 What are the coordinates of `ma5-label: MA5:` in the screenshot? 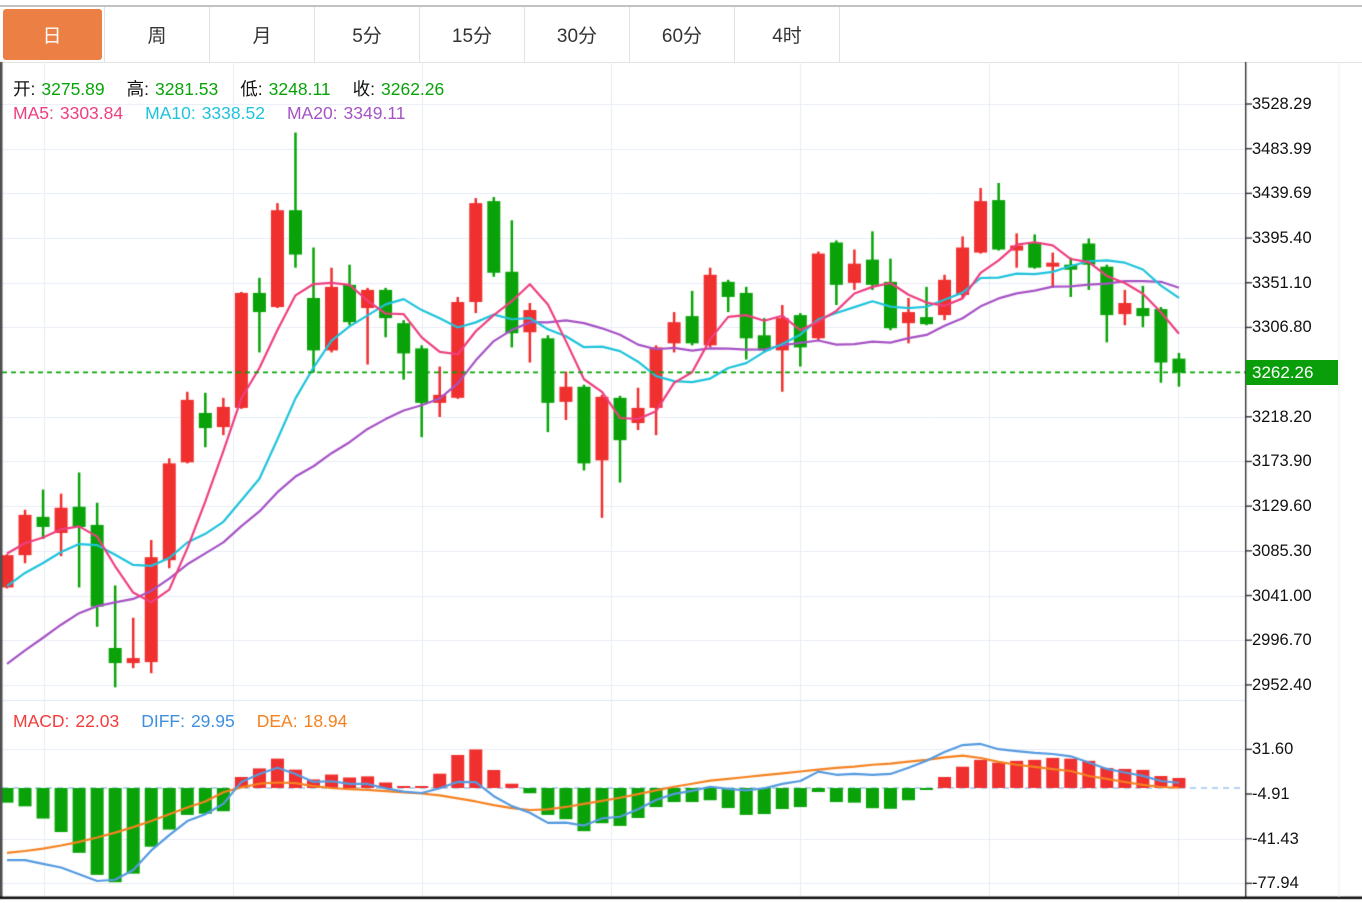 It's located at (33, 113).